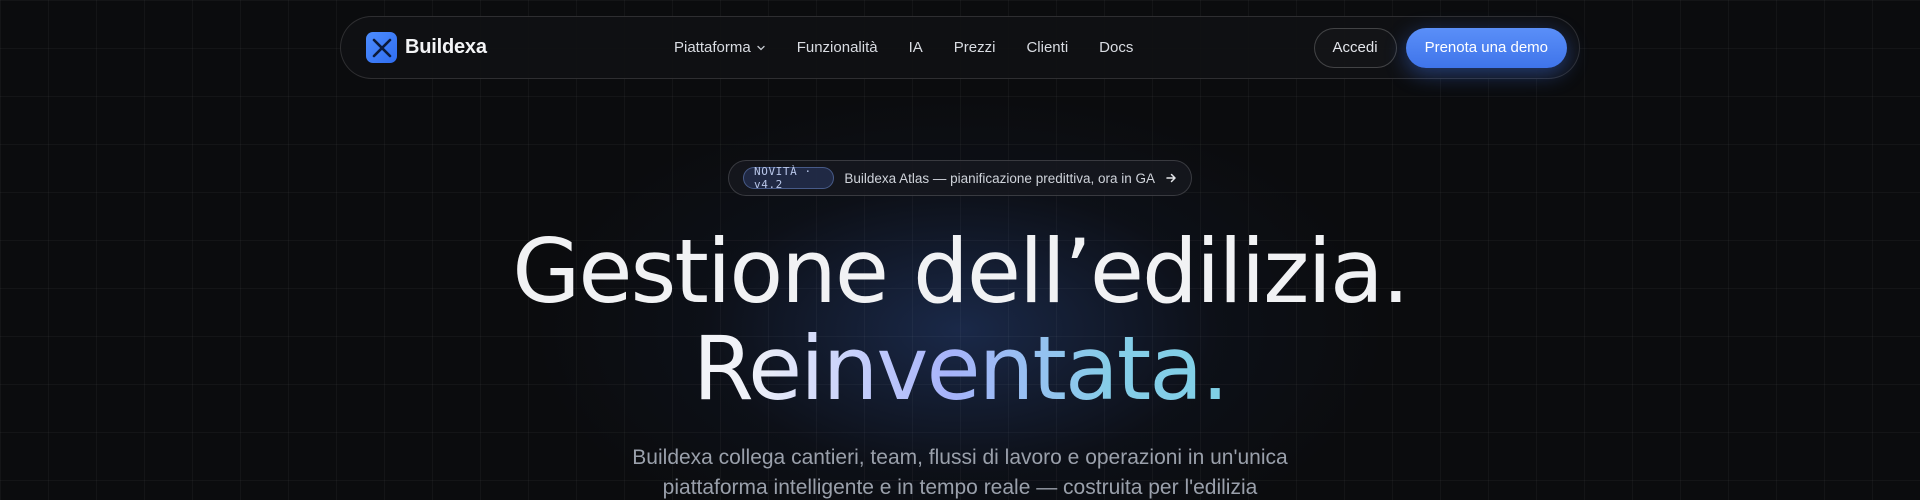 The width and height of the screenshot is (1920, 500). What do you see at coordinates (1171, 178) in the screenshot?
I see `arrow-right-icon` at bounding box center [1171, 178].